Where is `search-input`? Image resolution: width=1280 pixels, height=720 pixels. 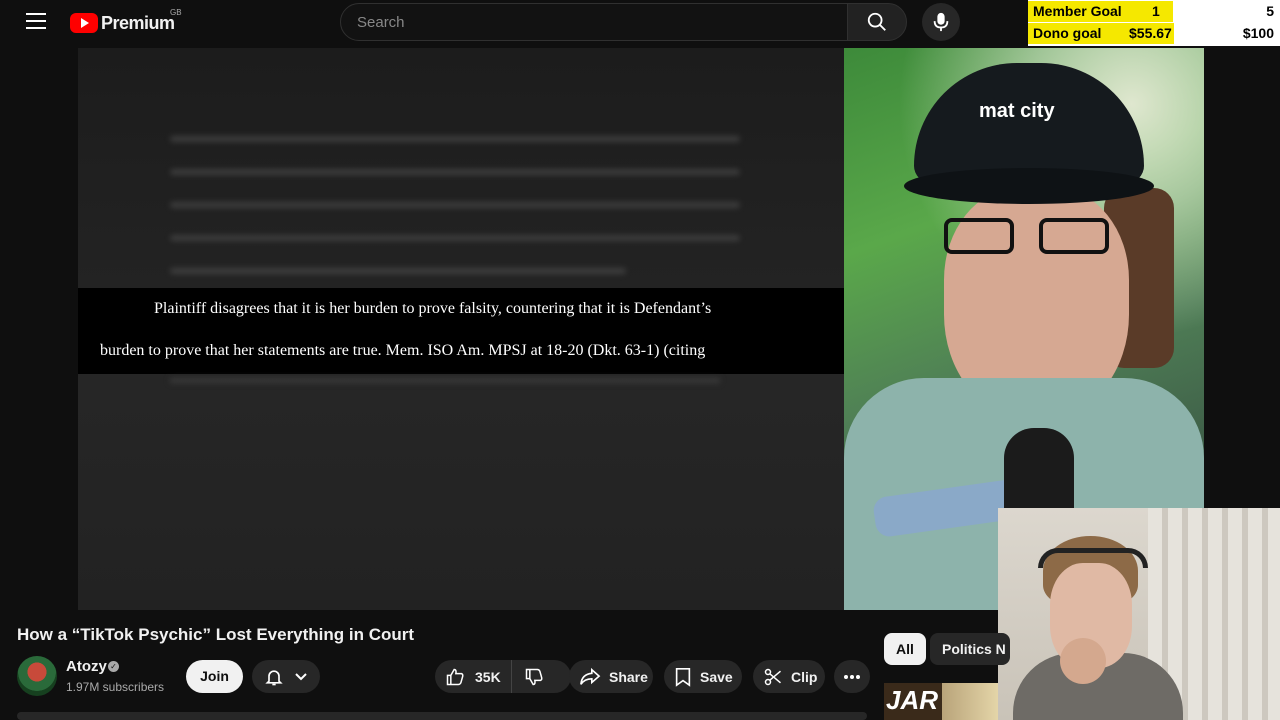
search-input is located at coordinates (594, 22).